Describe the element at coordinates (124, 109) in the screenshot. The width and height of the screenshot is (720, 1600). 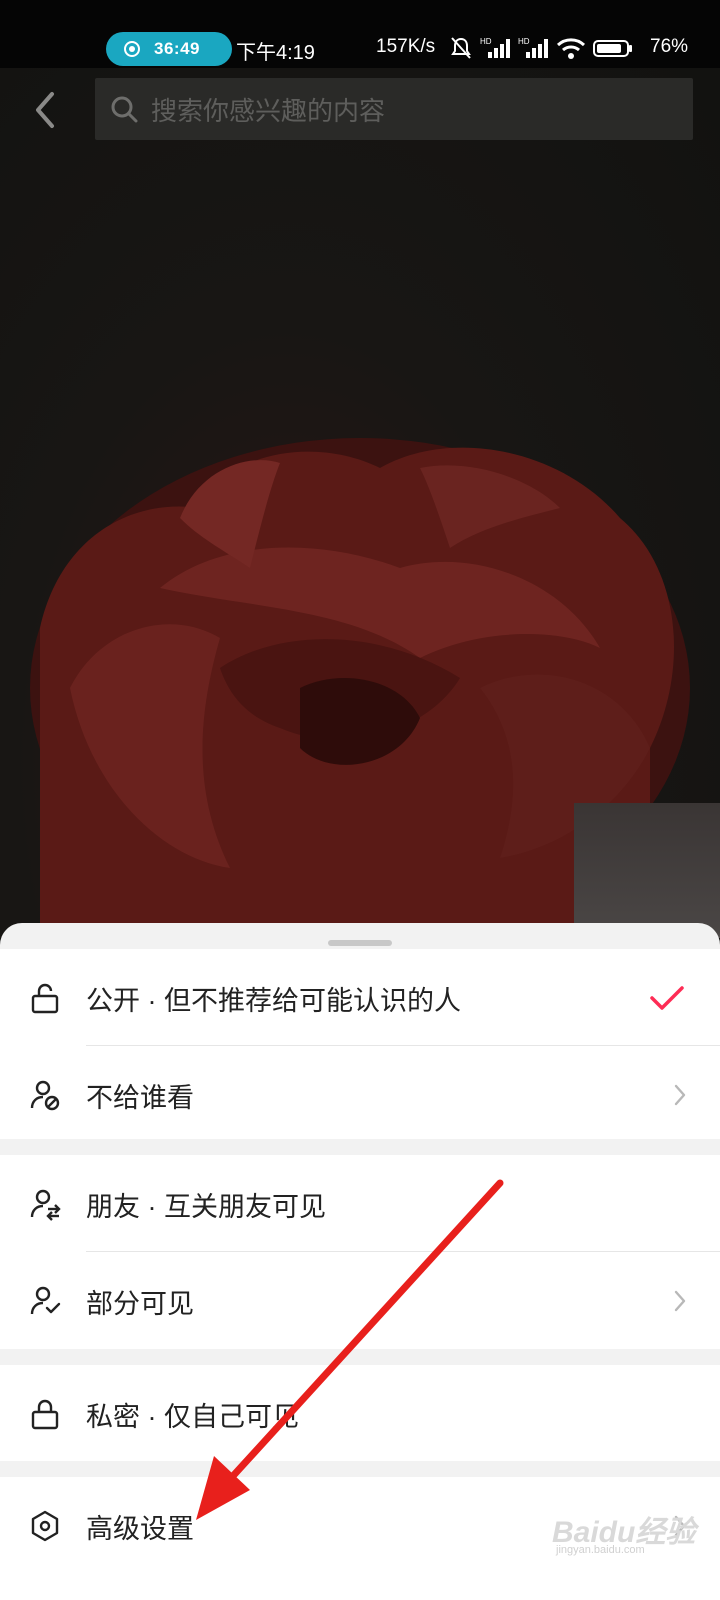
I see `search-icon` at that location.